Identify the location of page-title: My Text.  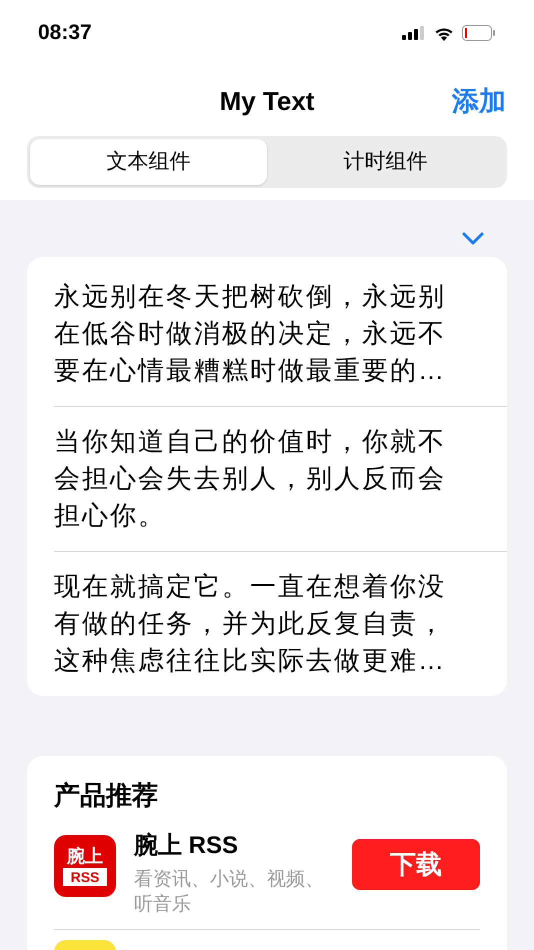
(267, 101).